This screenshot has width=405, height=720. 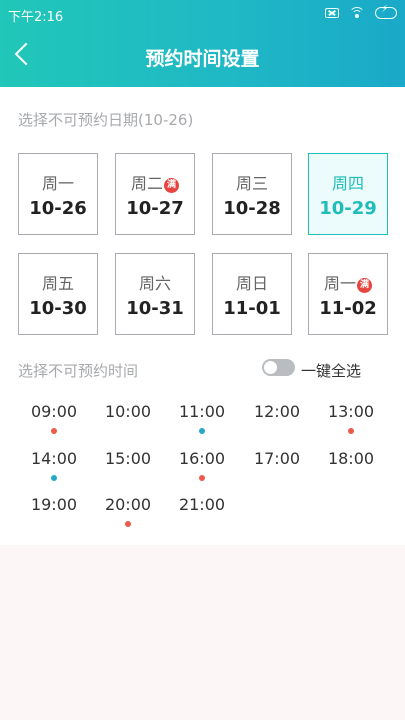 I want to click on day-card: 周一 10-26, so click(x=58, y=194).